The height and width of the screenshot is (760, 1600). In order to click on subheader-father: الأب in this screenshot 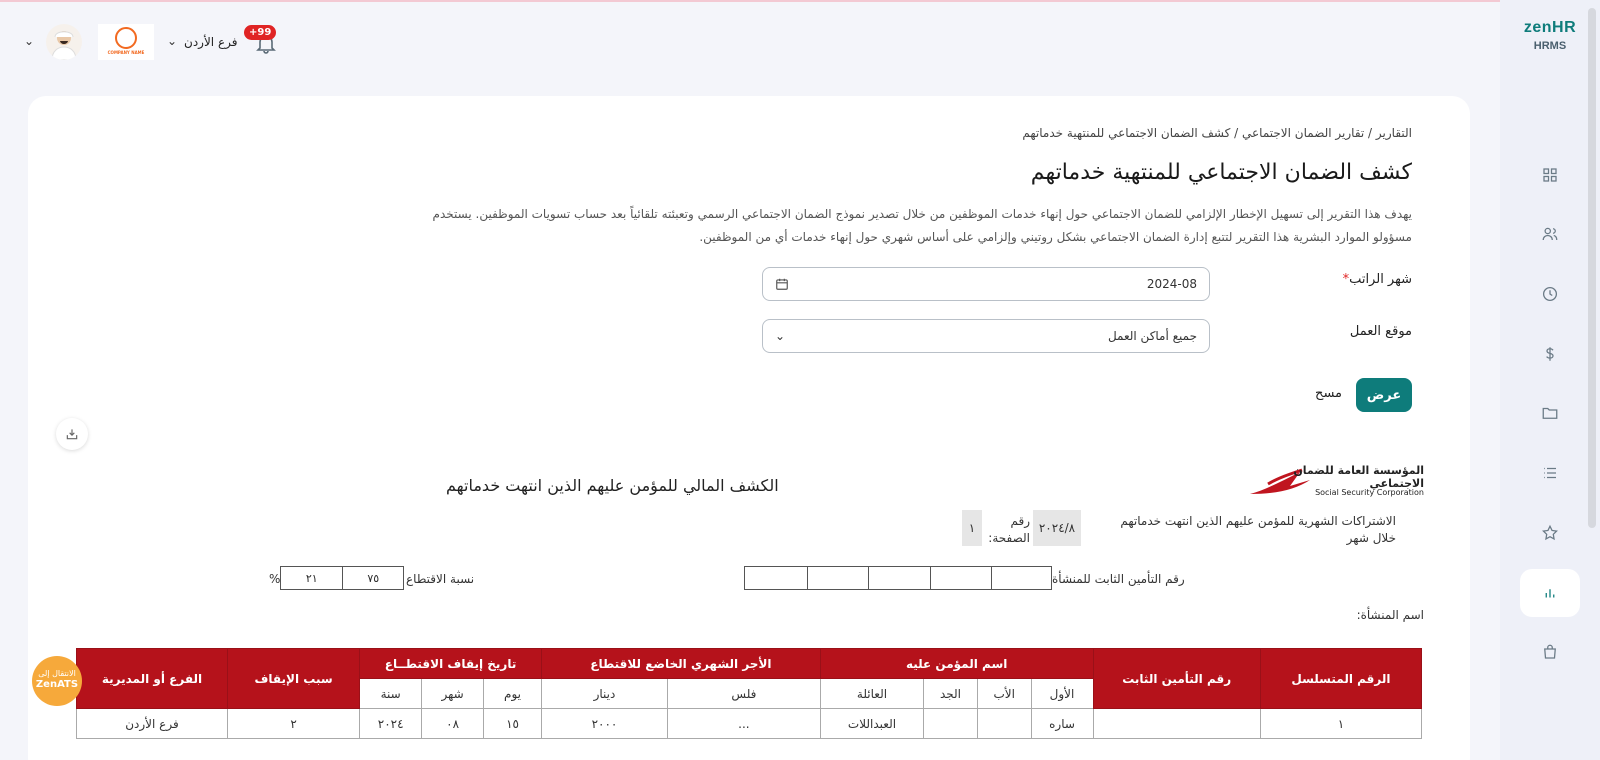, I will do `click(1004, 693)`.